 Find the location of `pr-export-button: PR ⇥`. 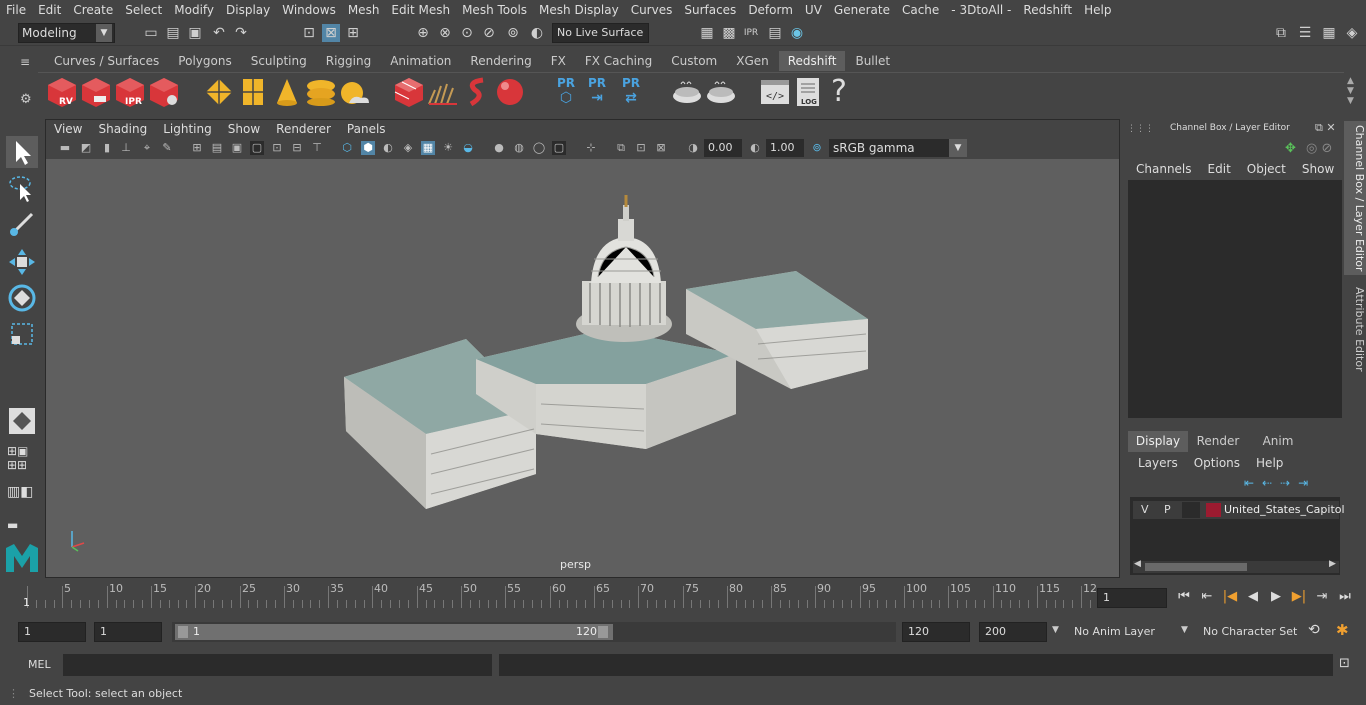

pr-export-button: PR ⇥ is located at coordinates (597, 93).